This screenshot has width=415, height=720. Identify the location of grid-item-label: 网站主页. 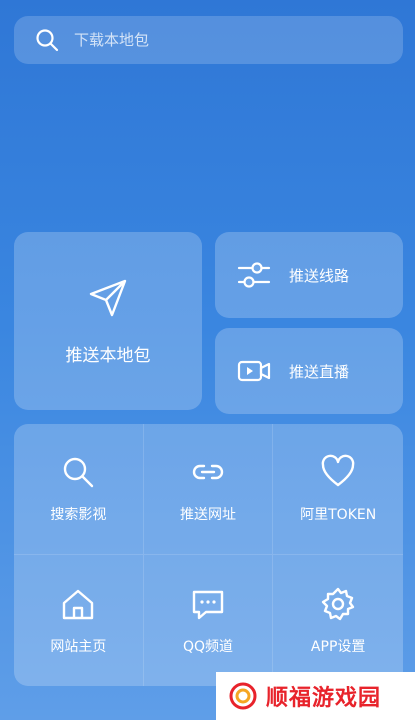
(78, 646).